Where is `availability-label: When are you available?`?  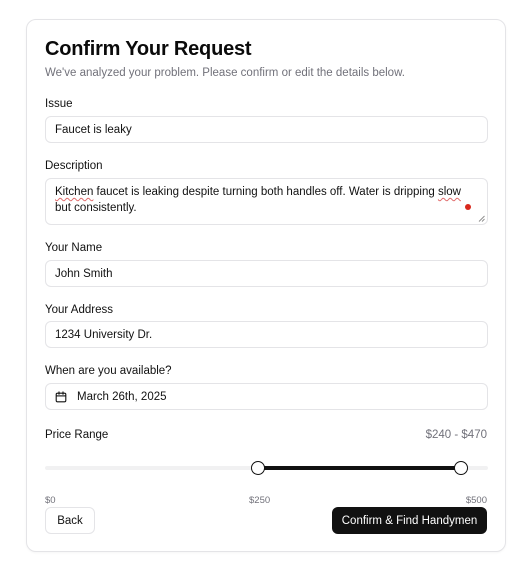 availability-label: When are you available? is located at coordinates (108, 371).